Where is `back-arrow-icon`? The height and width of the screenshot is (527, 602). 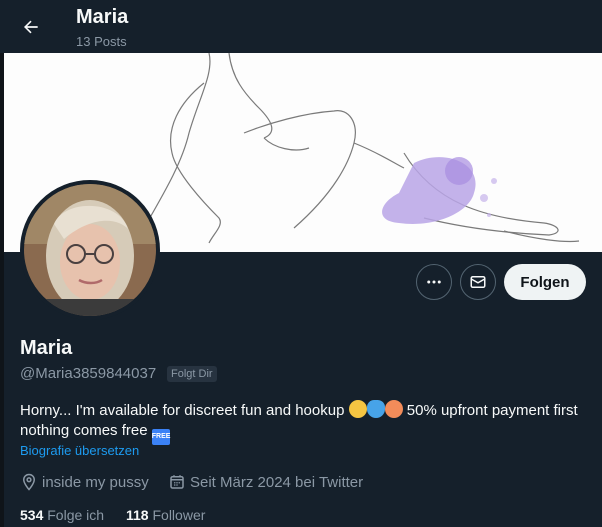 back-arrow-icon is located at coordinates (31, 27).